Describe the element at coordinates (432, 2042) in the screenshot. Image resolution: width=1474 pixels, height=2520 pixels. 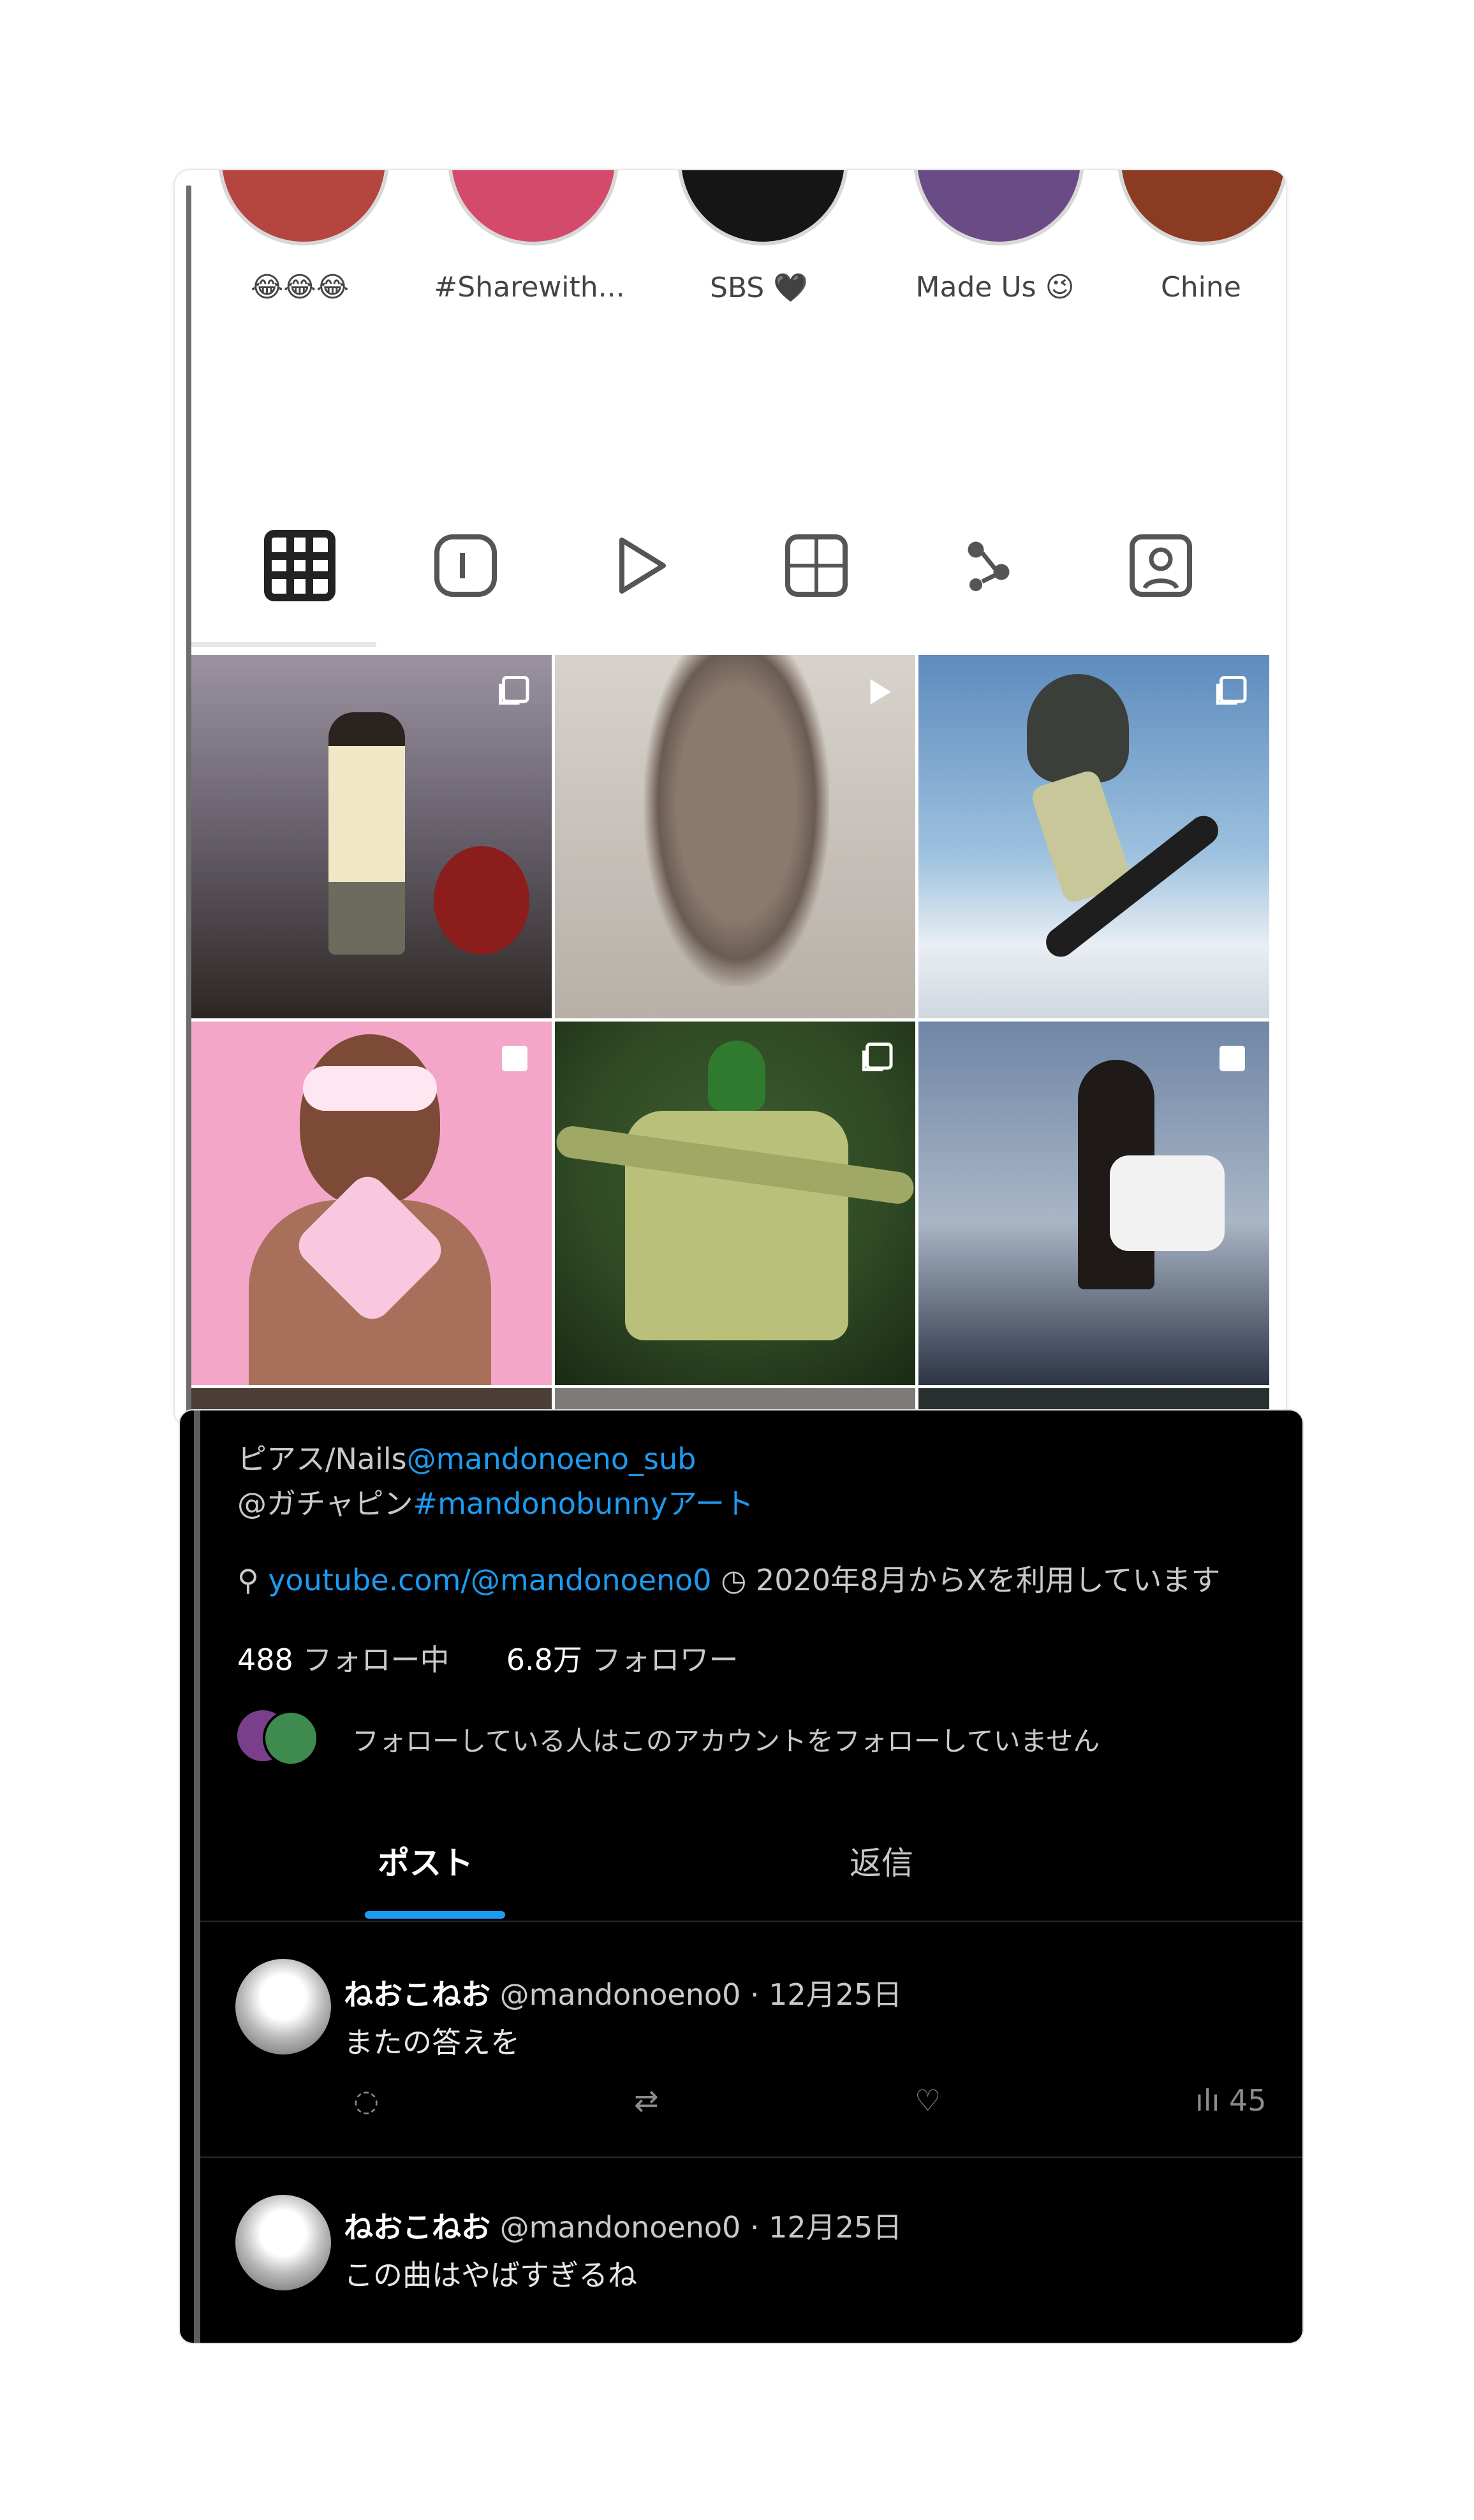
I see `post-text: またの答えを` at that location.